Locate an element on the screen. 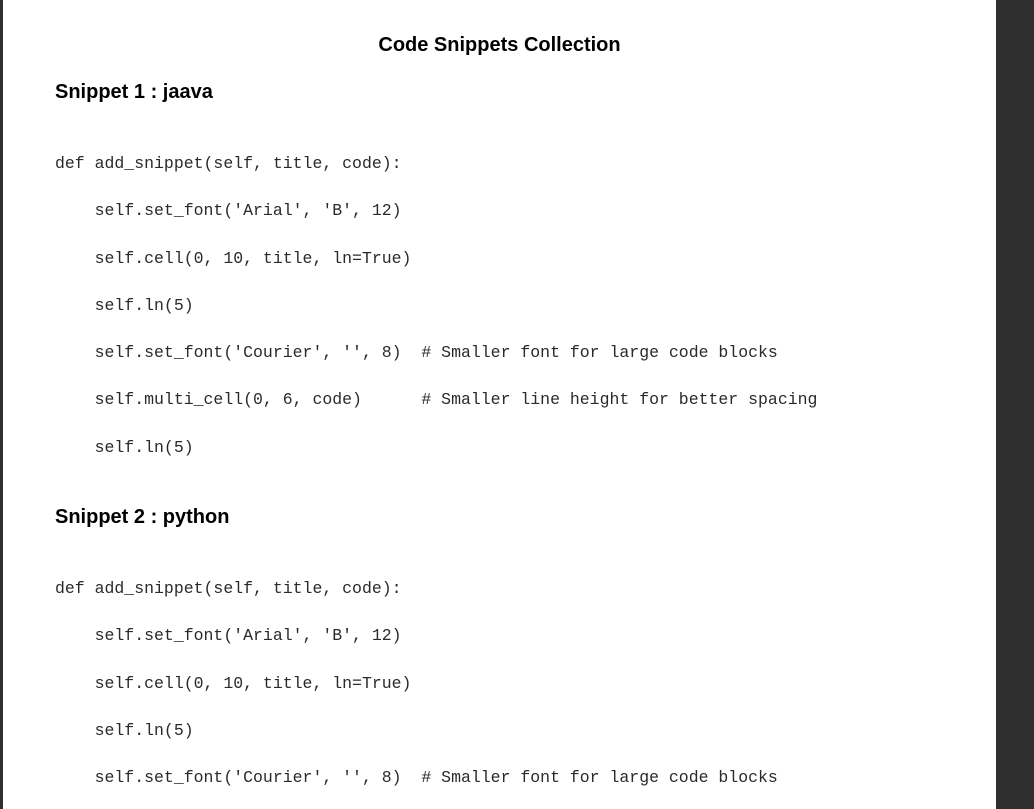  document-title: Code Snippets Collection is located at coordinates (499, 45).